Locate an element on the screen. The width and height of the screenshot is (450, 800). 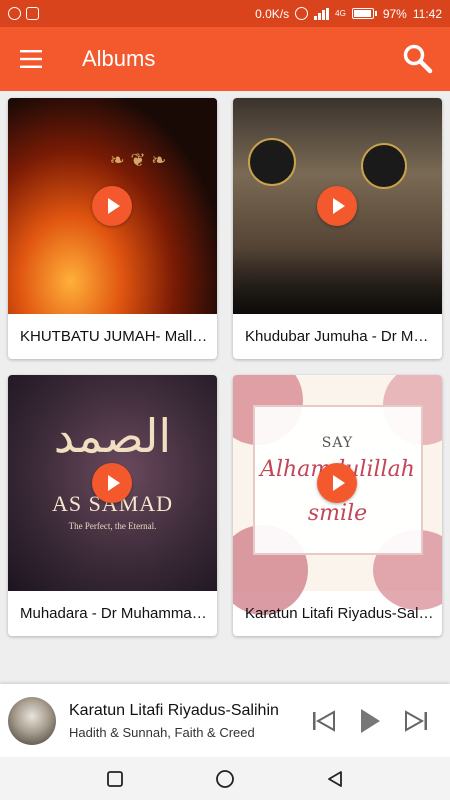
album-title: Karatun Litafi Riyadus-Salihin is located at coordinates (340, 613).